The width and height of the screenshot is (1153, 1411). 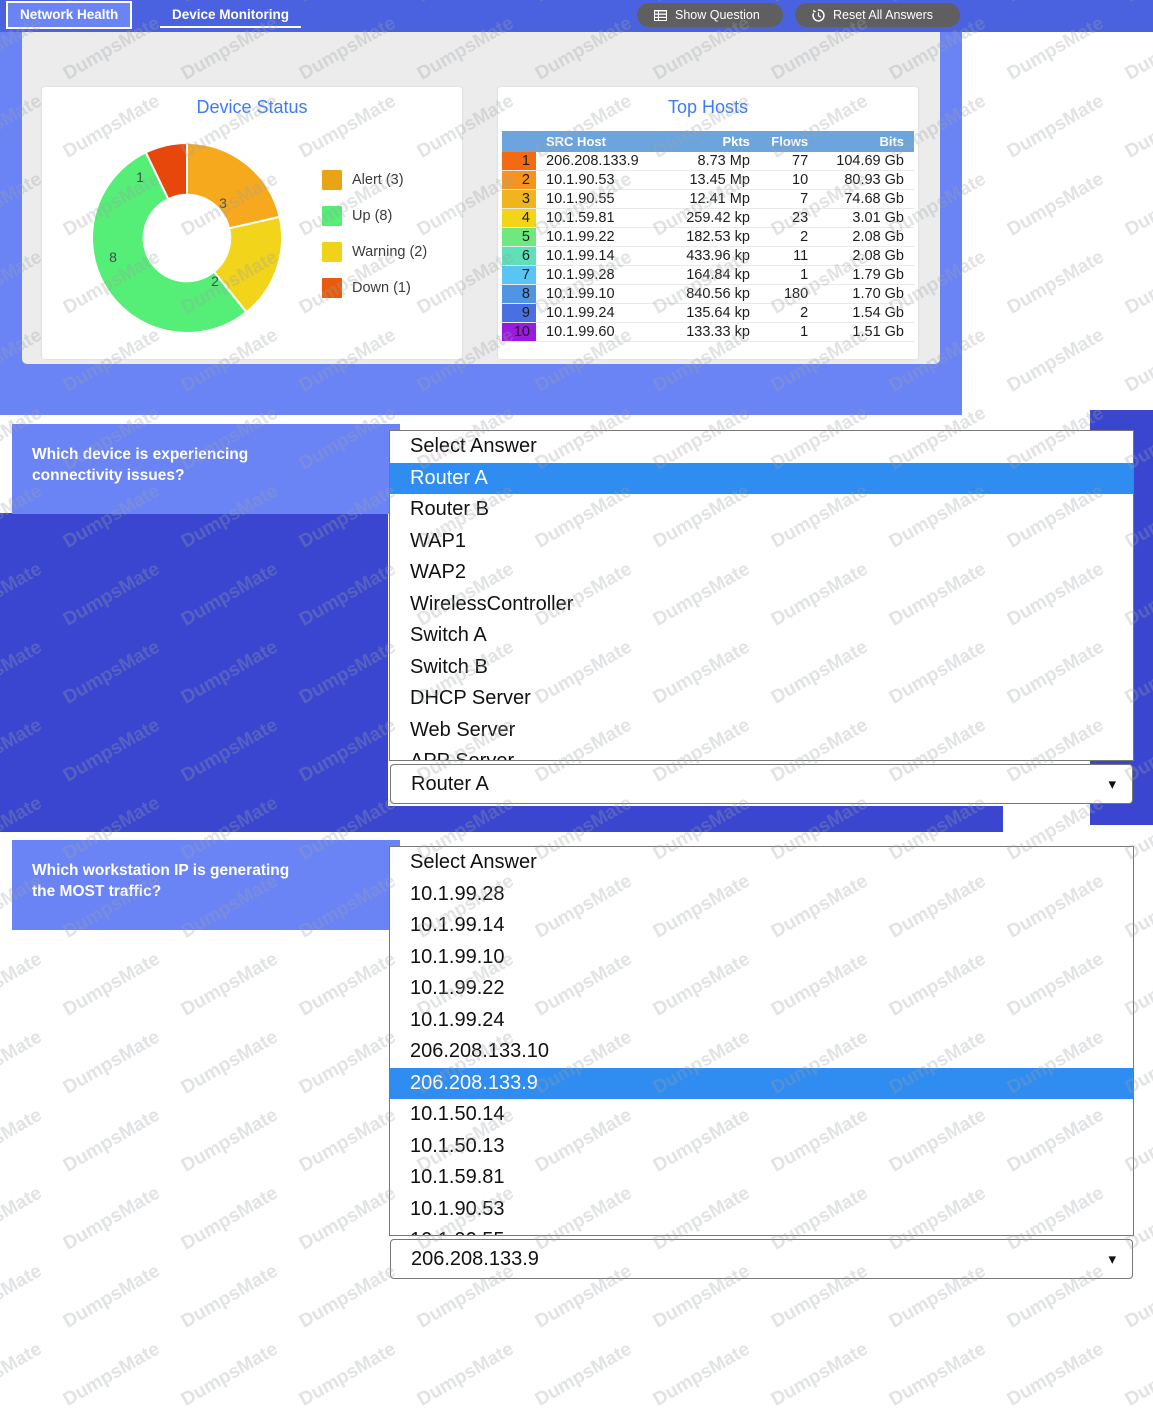 I want to click on dropdown-option: 10.1.99.10, so click(x=761, y=958).